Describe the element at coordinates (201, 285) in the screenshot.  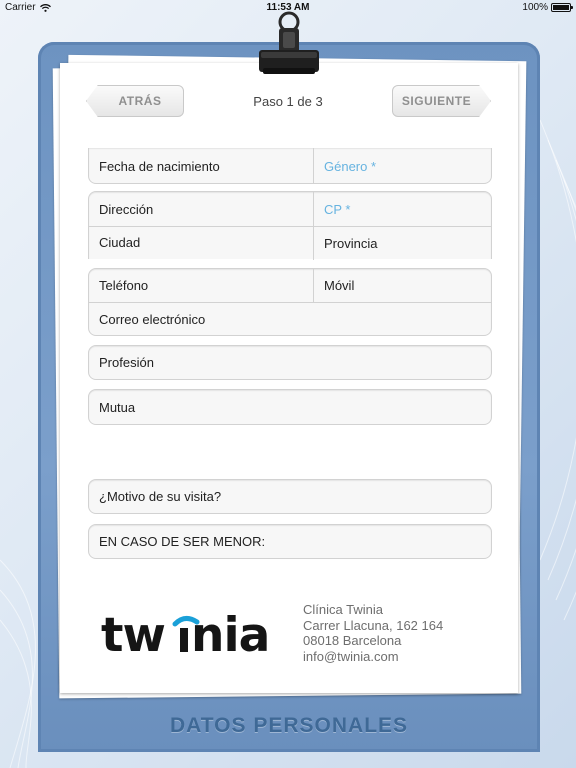
I see `phone-field: Teléfono` at that location.